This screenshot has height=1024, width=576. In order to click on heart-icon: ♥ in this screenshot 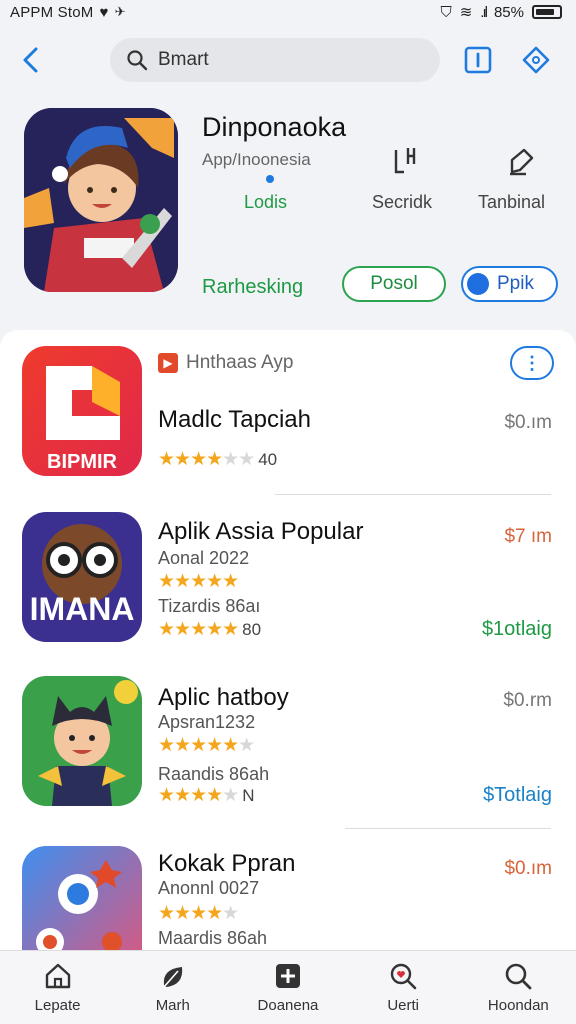, I will do `click(104, 12)`.